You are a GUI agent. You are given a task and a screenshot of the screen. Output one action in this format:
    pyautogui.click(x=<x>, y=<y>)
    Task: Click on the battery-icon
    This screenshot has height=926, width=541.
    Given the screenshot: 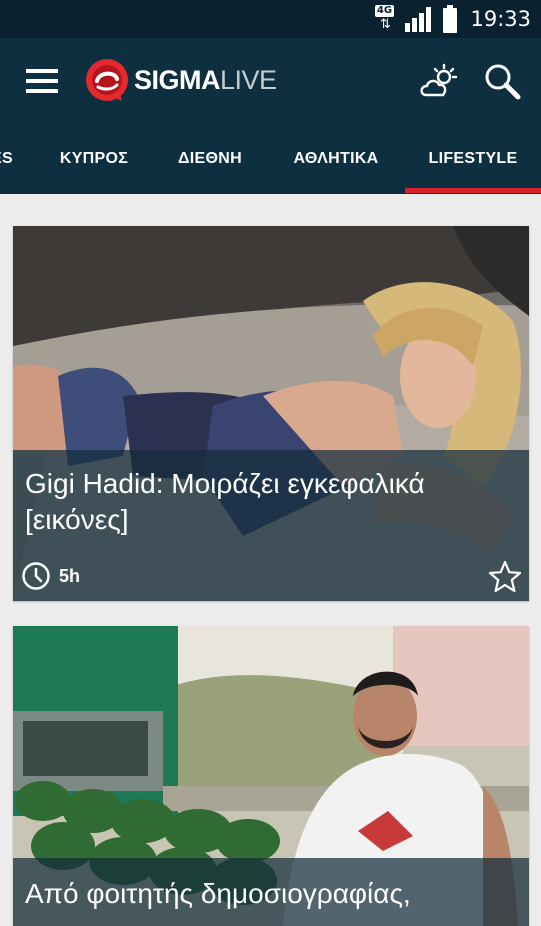 What is the action you would take?
    pyautogui.click(x=450, y=19)
    